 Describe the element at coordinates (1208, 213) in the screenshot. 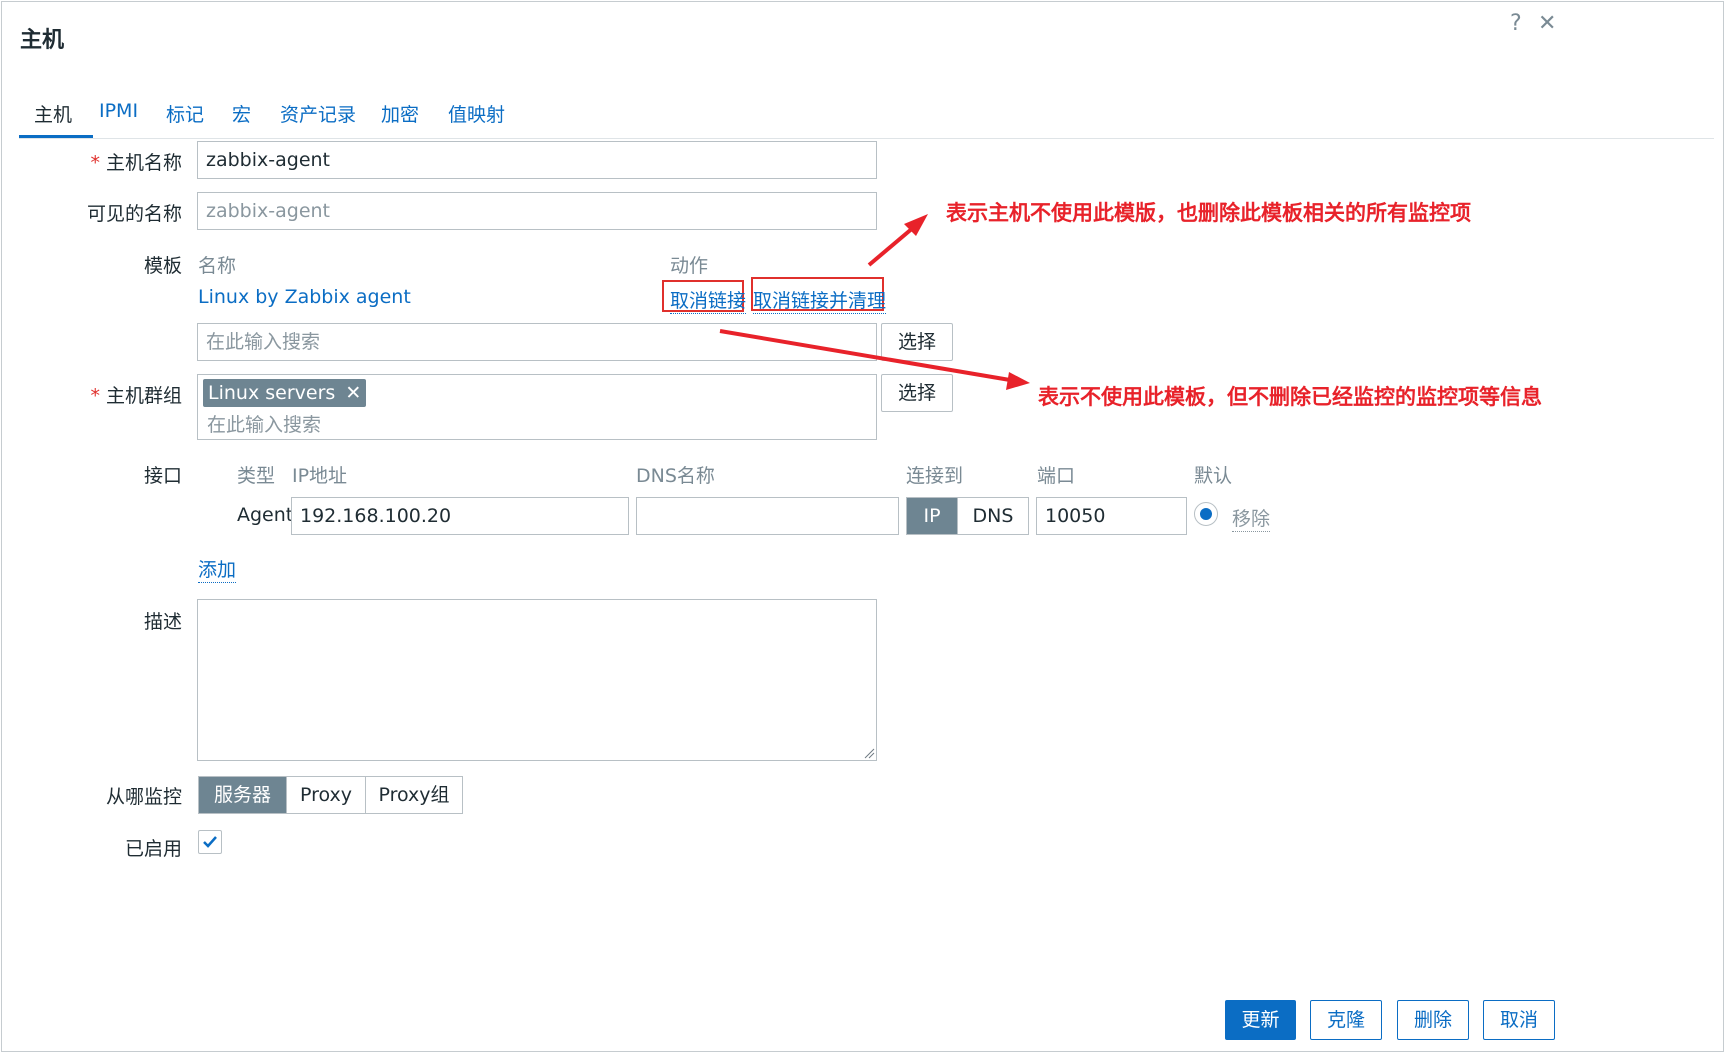

I see `unlink-clear-annotation: 表示主机不使用此模版，也删除此模板相关的所有监控项` at that location.